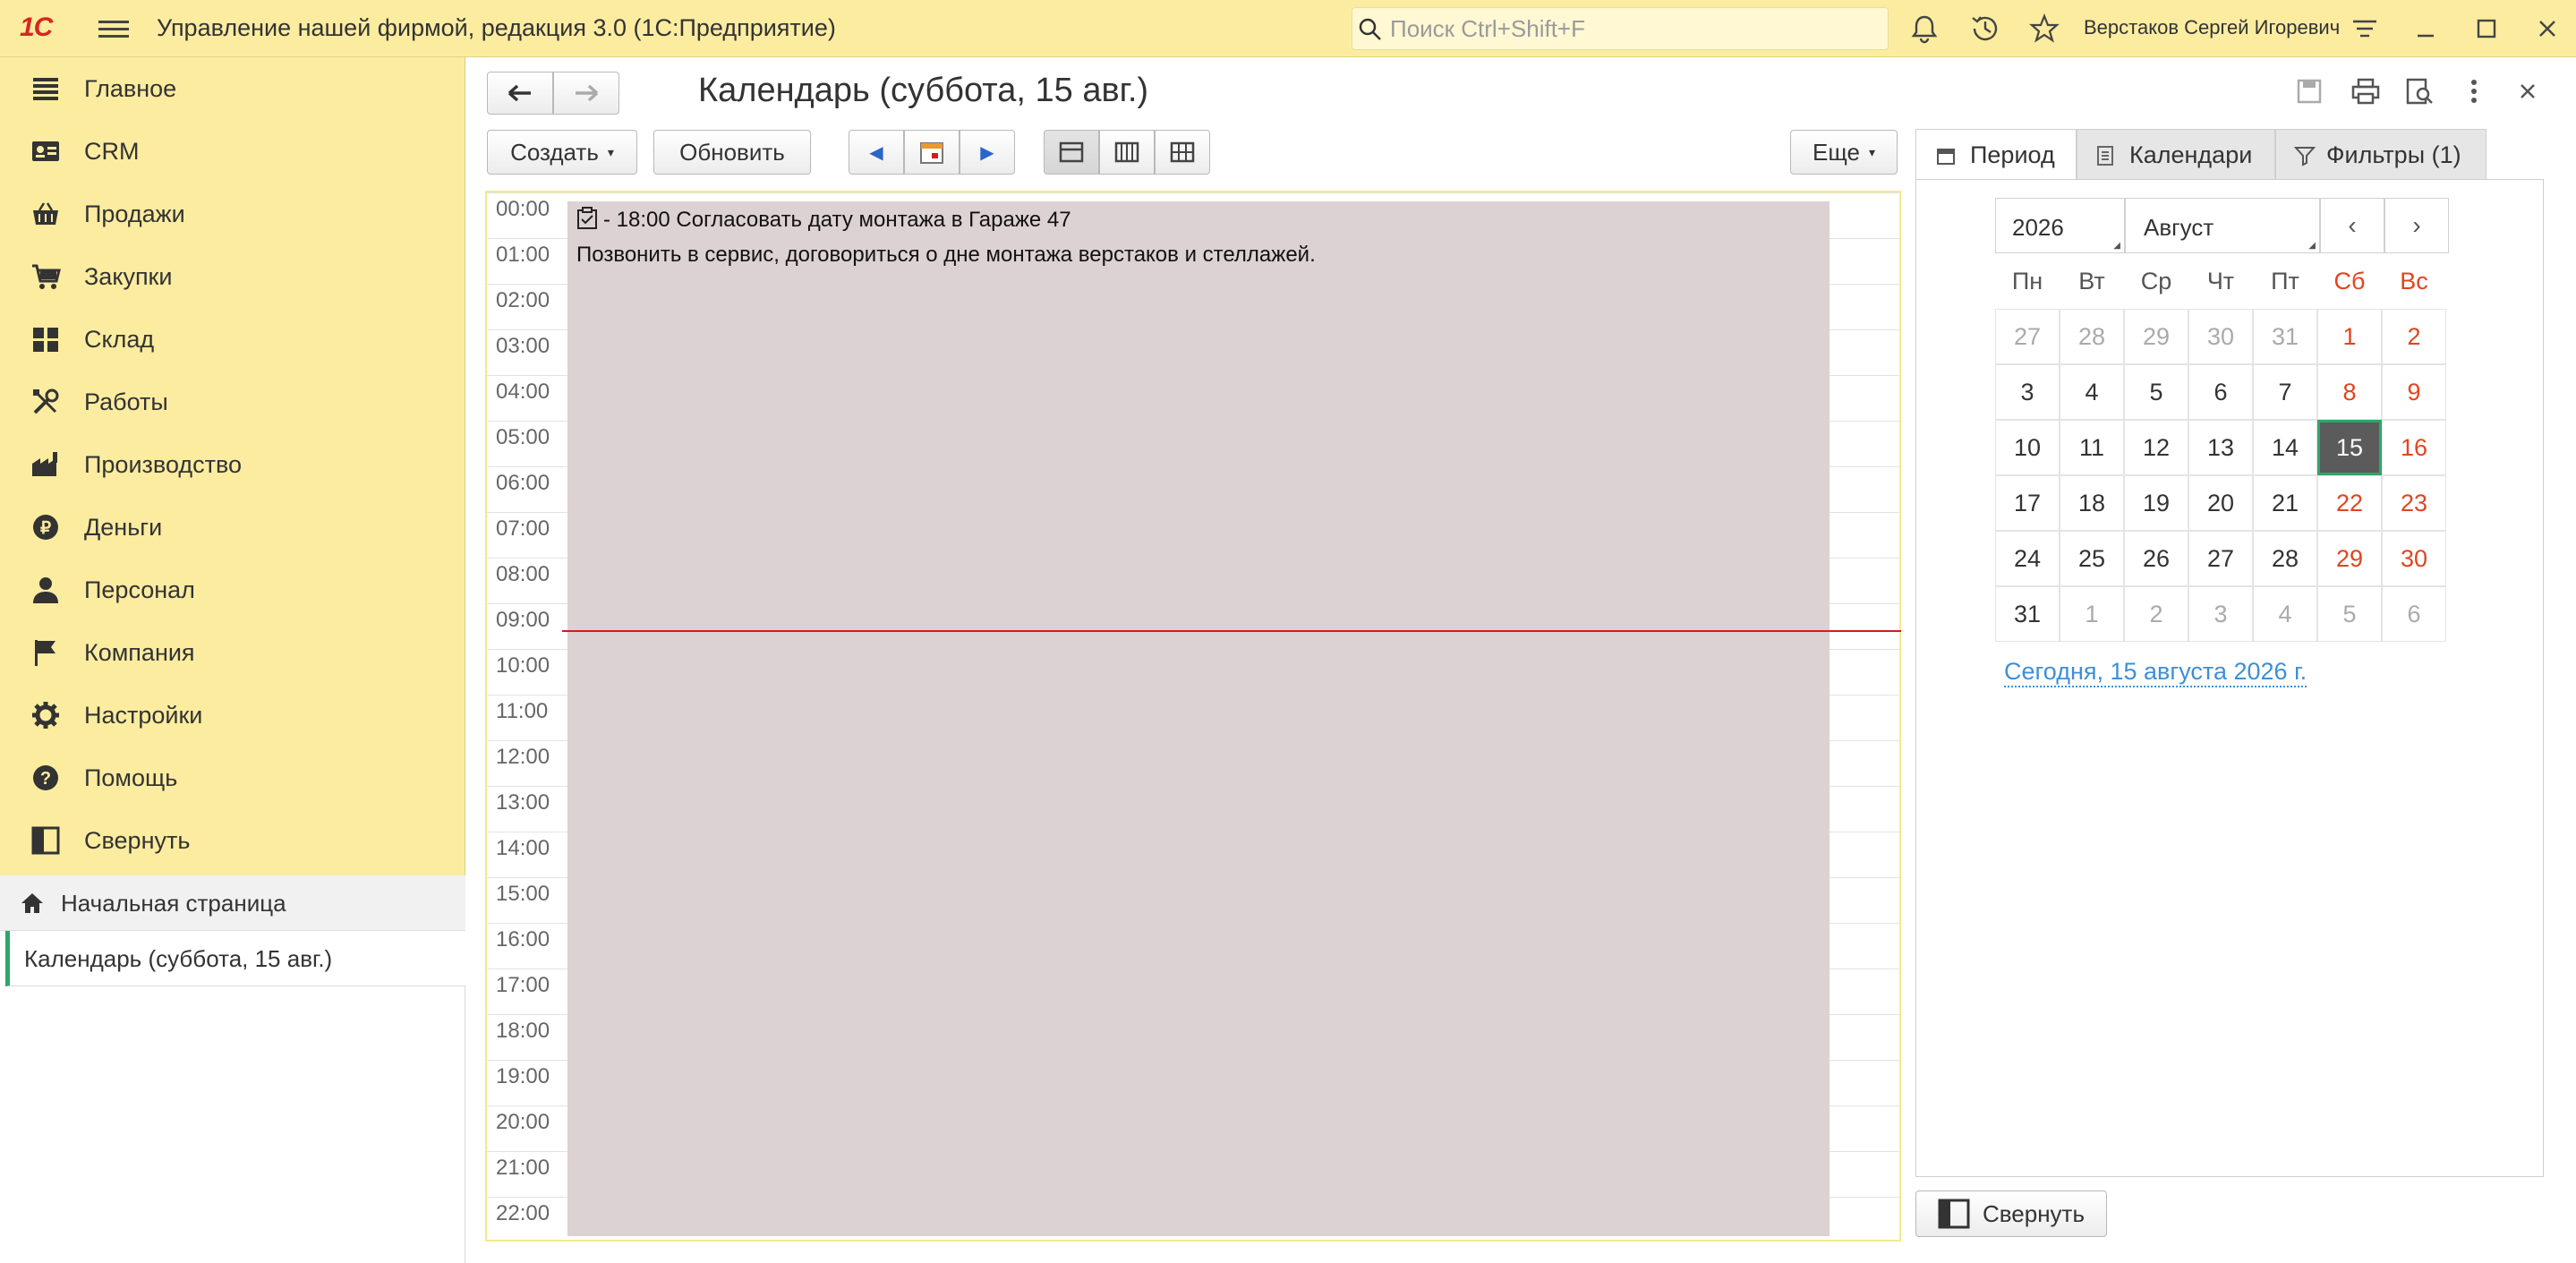 Image resolution: width=2576 pixels, height=1263 pixels. What do you see at coordinates (2285, 503) in the screenshot?
I see `calendar-day: 21` at bounding box center [2285, 503].